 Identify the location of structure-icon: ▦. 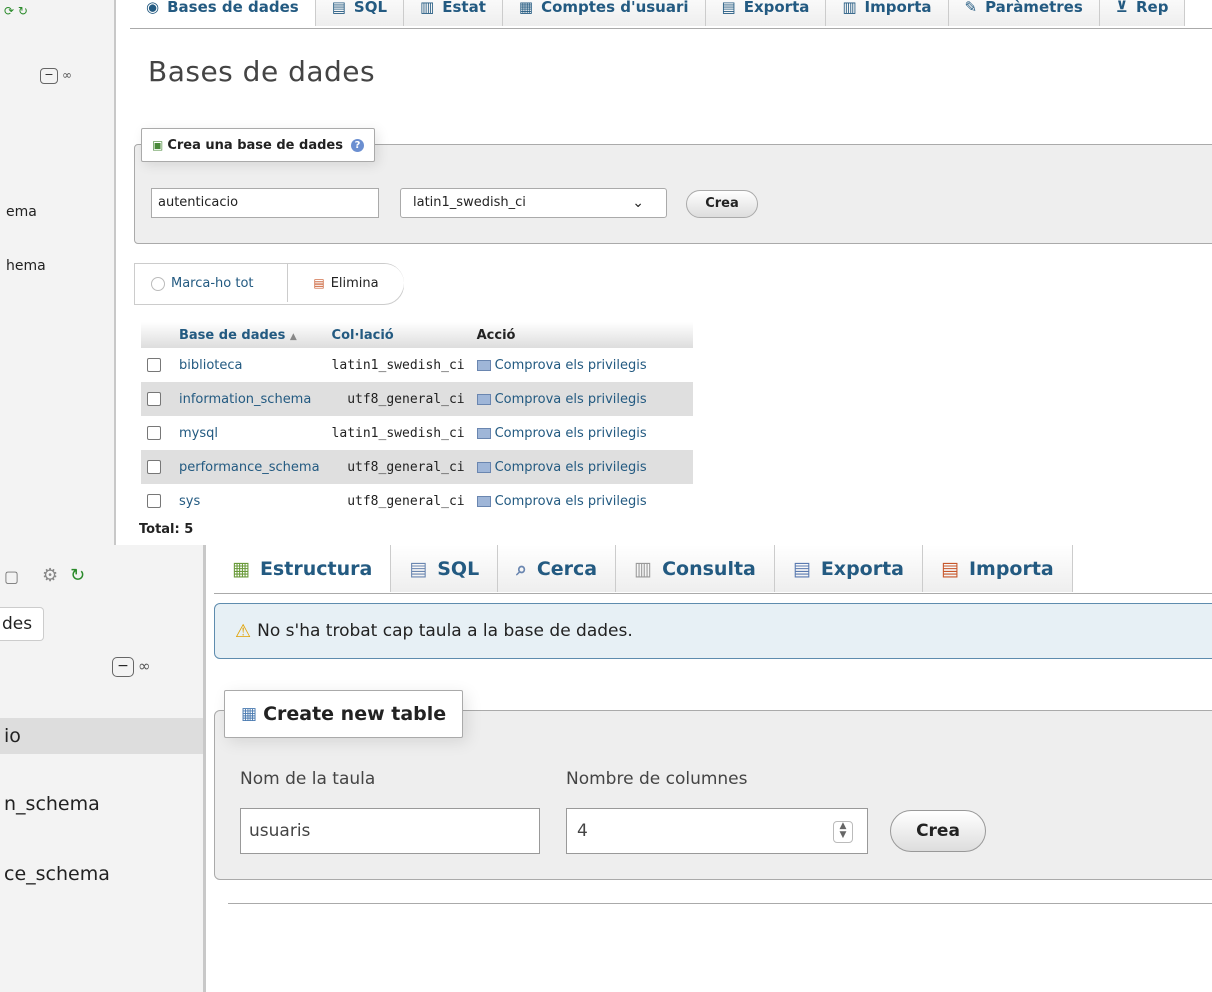
(241, 568).